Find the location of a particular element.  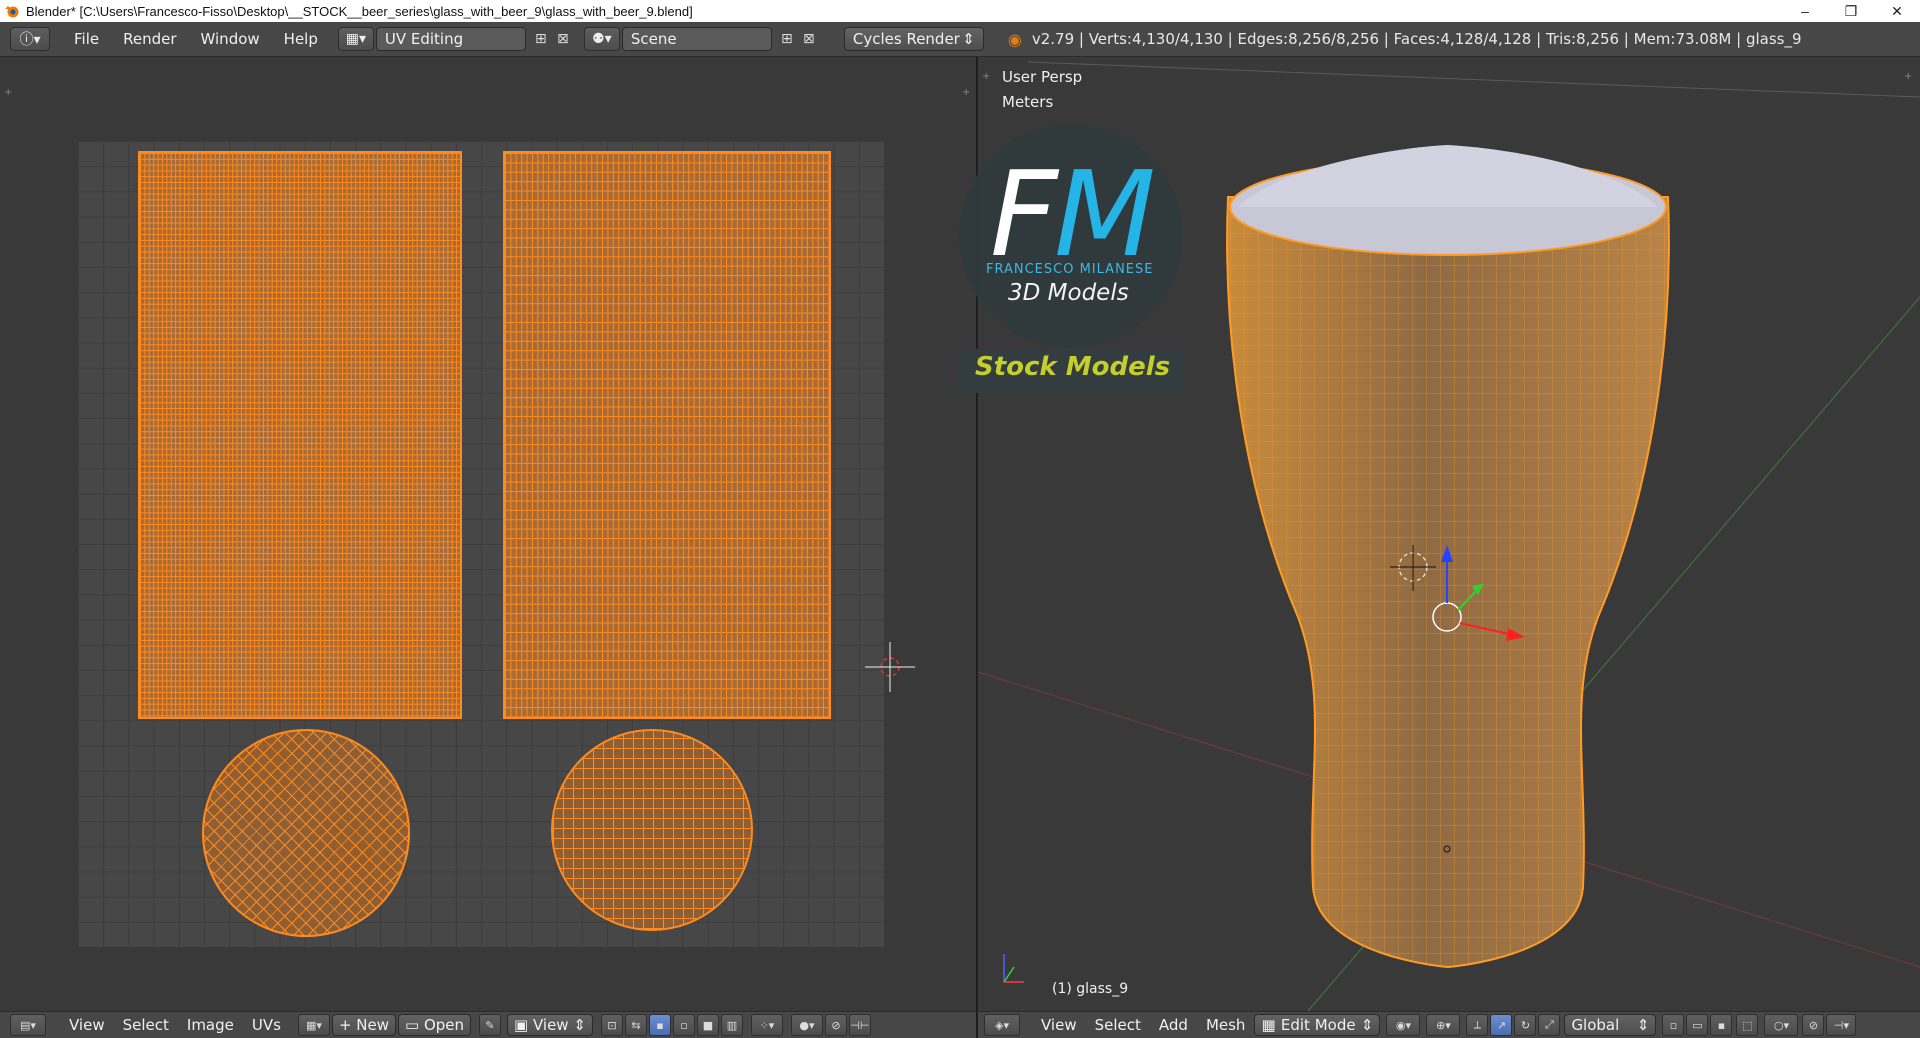

scene-field: Scene is located at coordinates (696, 39).